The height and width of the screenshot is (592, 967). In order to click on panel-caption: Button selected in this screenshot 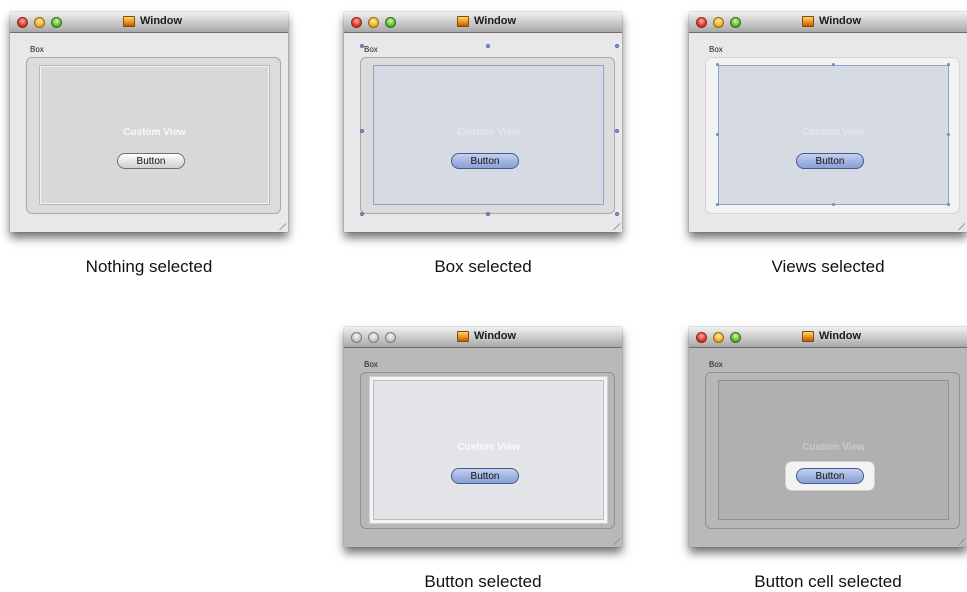, I will do `click(483, 581)`.